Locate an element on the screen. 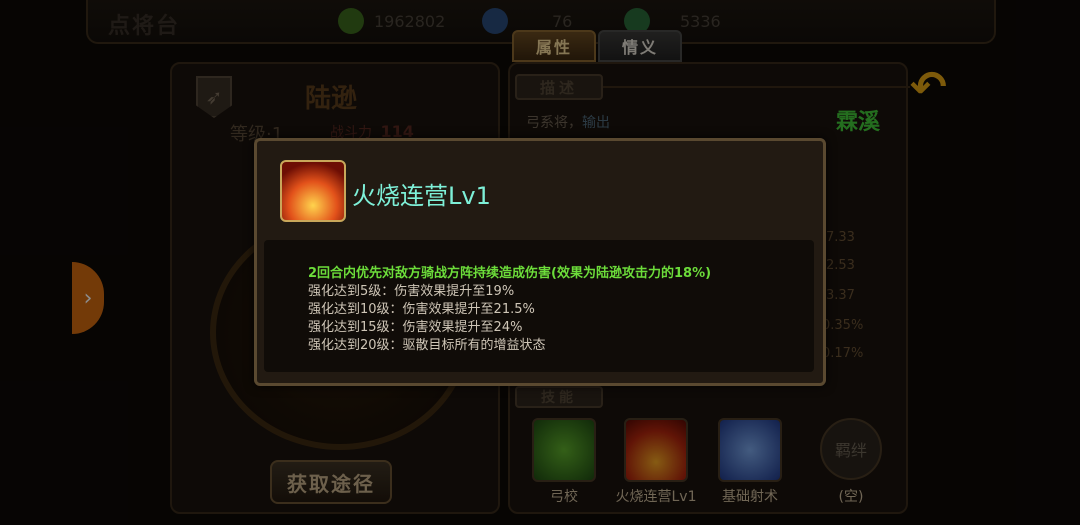 The width and height of the screenshot is (1080, 525). blue-gem-icon is located at coordinates (495, 21).